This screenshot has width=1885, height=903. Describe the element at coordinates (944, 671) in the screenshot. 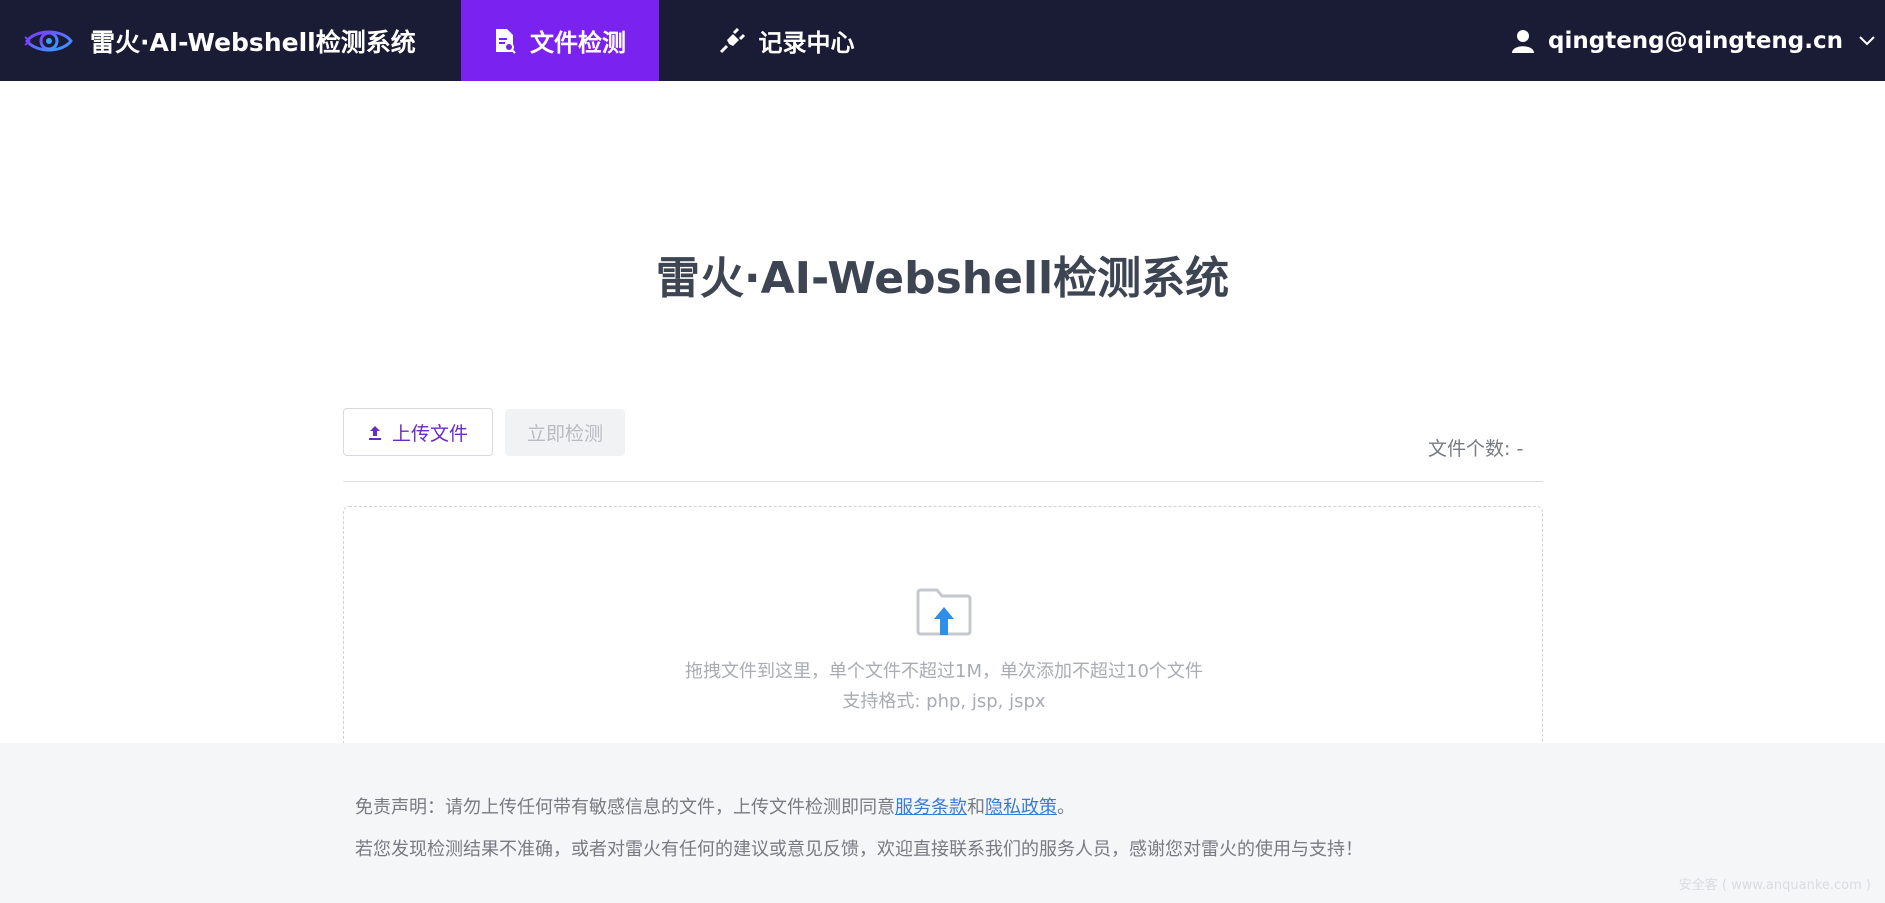

I see `dropzone-hint: 拖拽文件到这里，单个文件不超过1M，单次添加不超过10个文件` at that location.